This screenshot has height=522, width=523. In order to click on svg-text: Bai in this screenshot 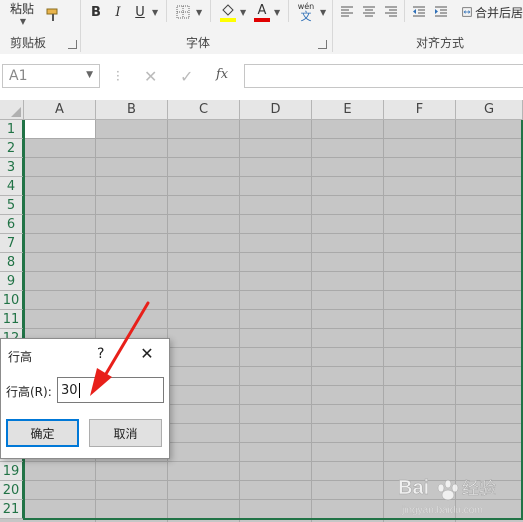, I will do `click(413, 488)`.